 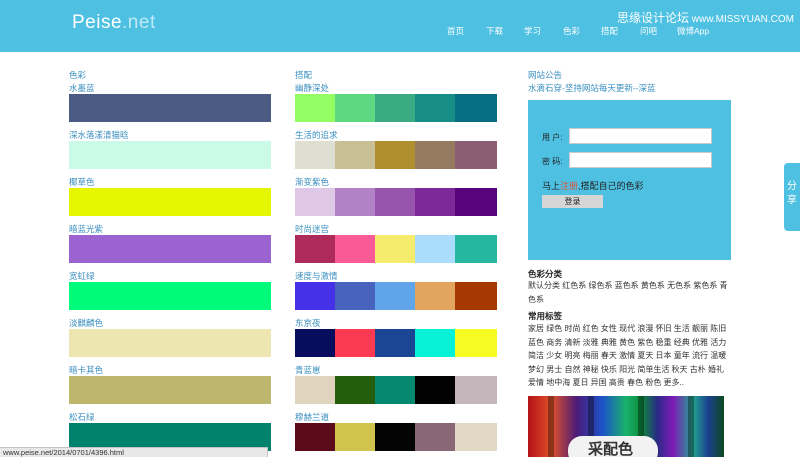 What do you see at coordinates (611, 186) in the screenshot?
I see `promo-after: ,搭配自己的色彩` at bounding box center [611, 186].